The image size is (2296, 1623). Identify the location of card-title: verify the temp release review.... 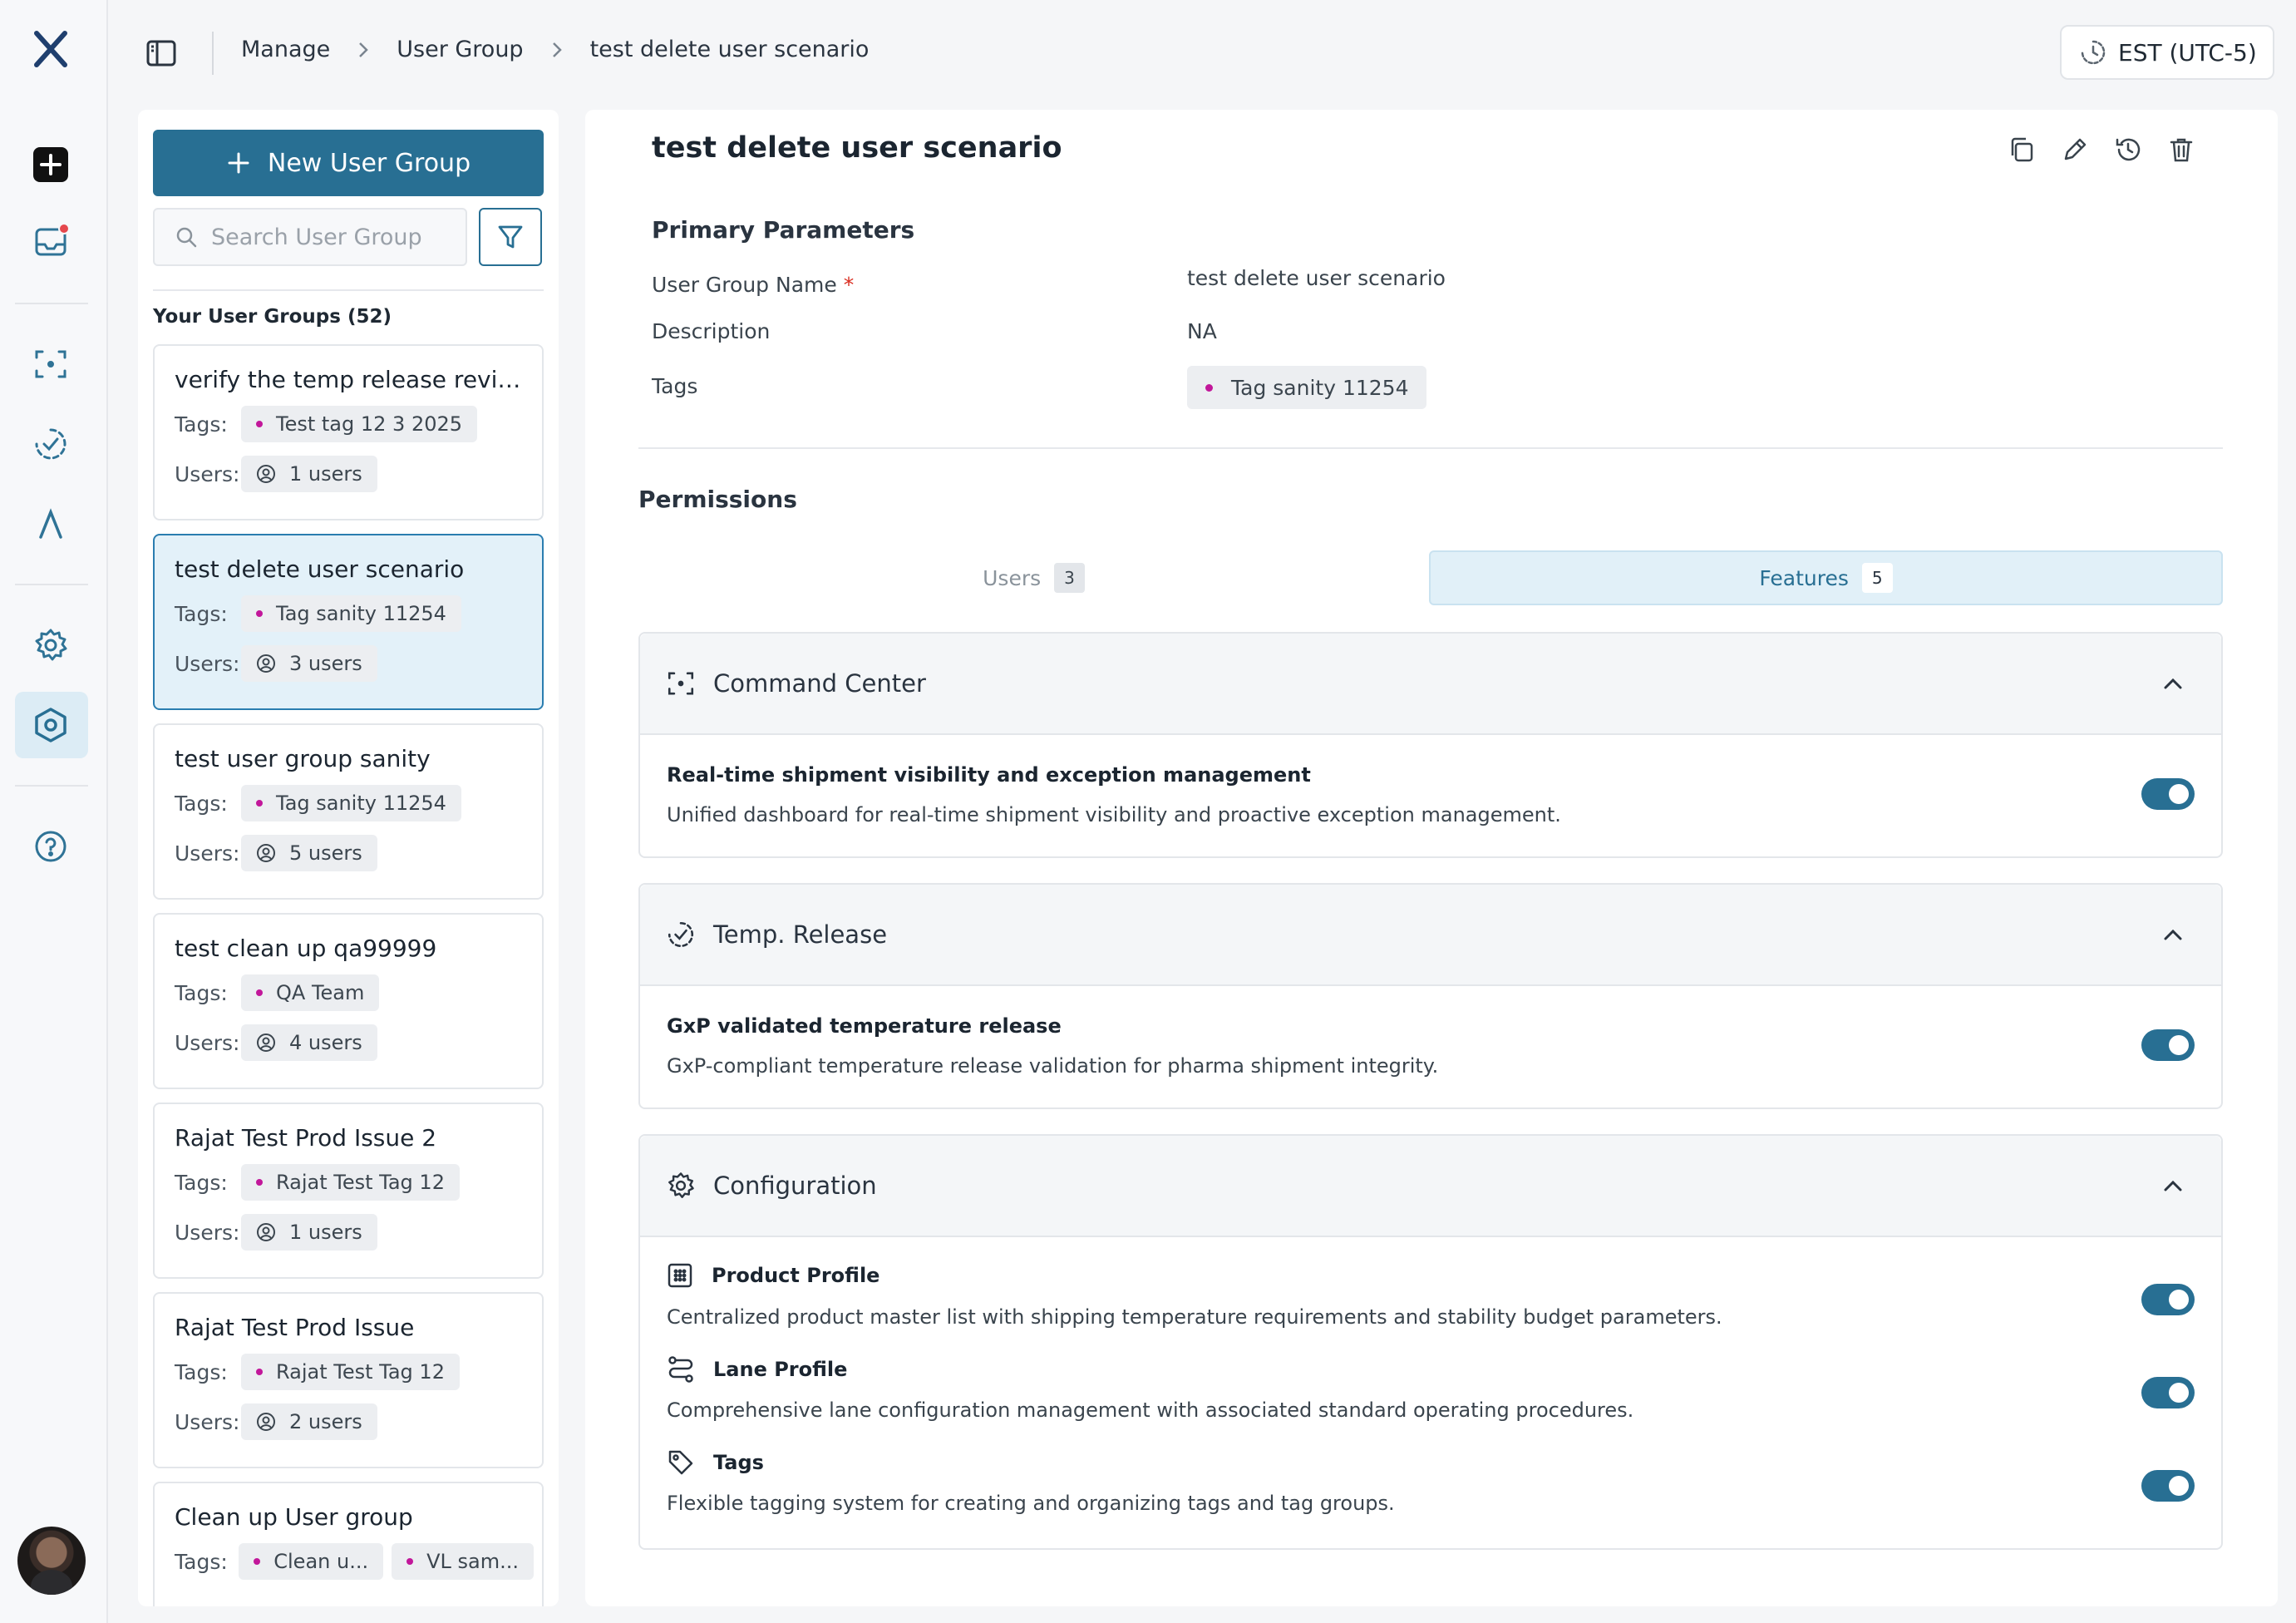
(349, 380).